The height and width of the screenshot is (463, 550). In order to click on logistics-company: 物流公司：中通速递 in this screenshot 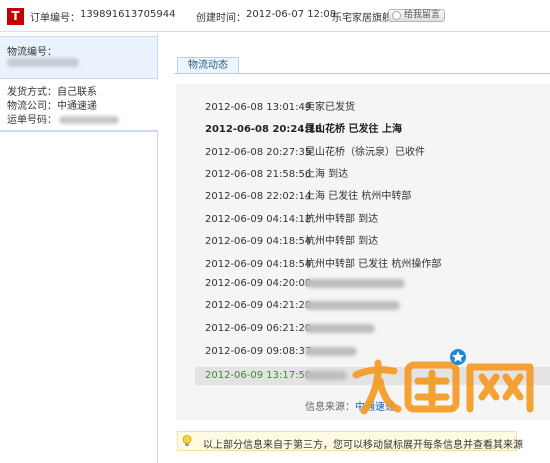, I will do `click(52, 106)`.